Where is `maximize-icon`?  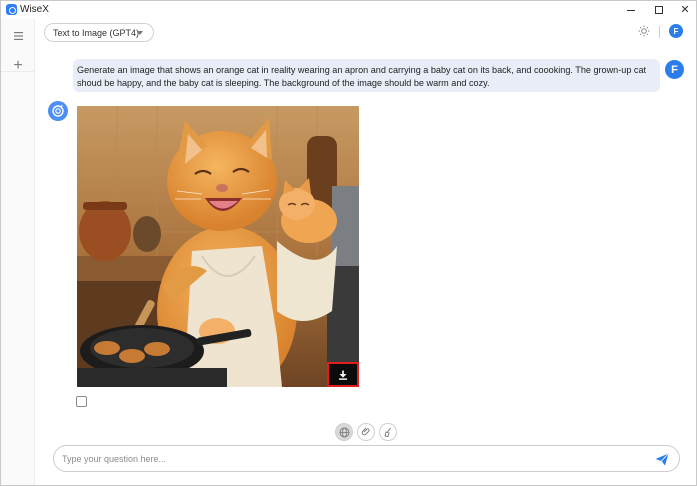
maximize-icon is located at coordinates (659, 10).